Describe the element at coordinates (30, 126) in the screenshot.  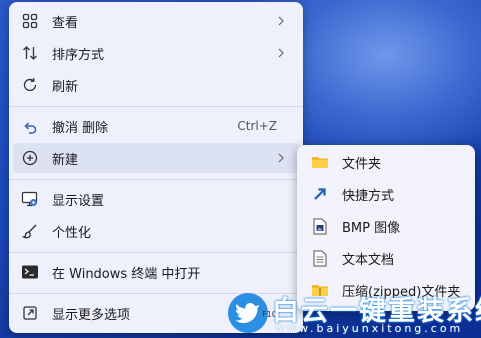
I see `undo-icon` at that location.